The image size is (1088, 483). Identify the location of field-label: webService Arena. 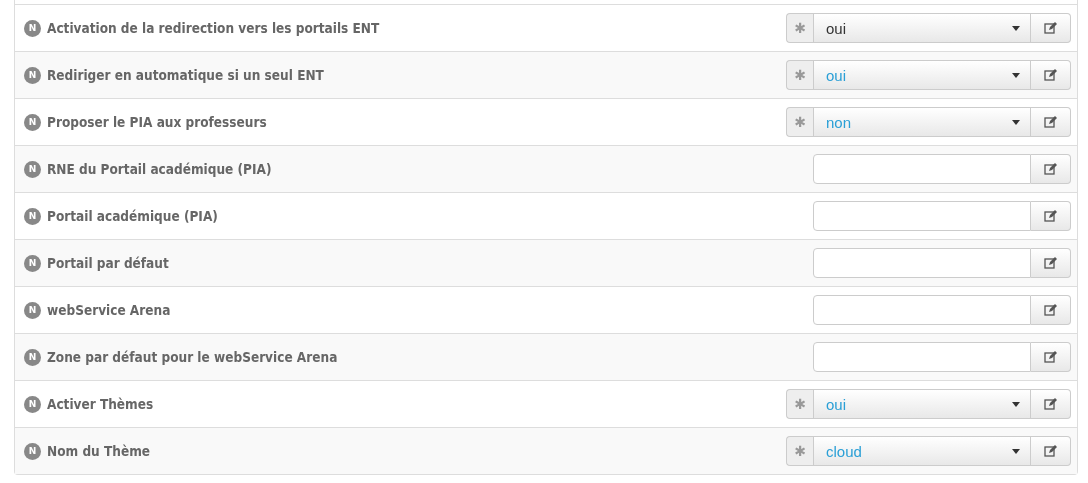
(109, 310).